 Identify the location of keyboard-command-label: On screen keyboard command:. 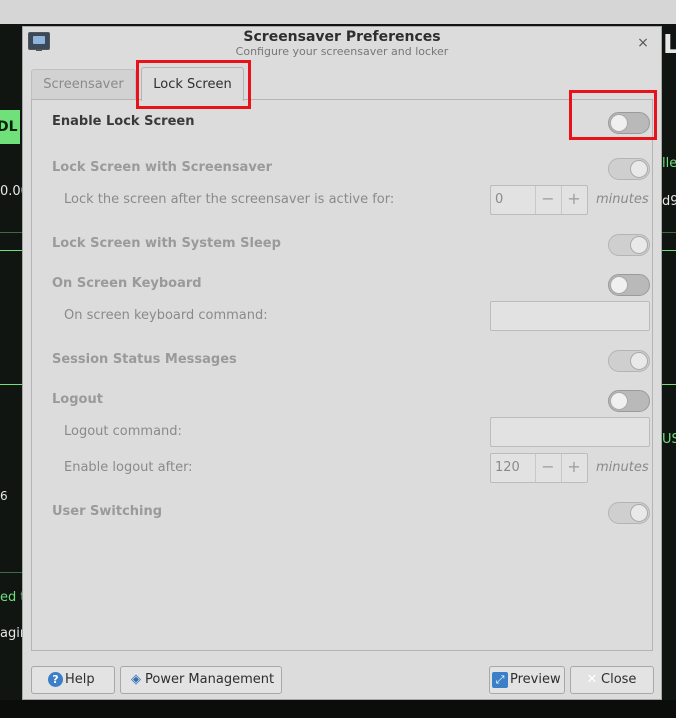
(166, 315).